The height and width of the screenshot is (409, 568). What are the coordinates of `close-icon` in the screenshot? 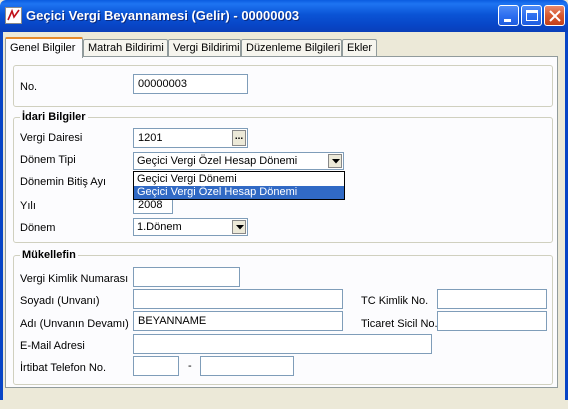 It's located at (555, 16).